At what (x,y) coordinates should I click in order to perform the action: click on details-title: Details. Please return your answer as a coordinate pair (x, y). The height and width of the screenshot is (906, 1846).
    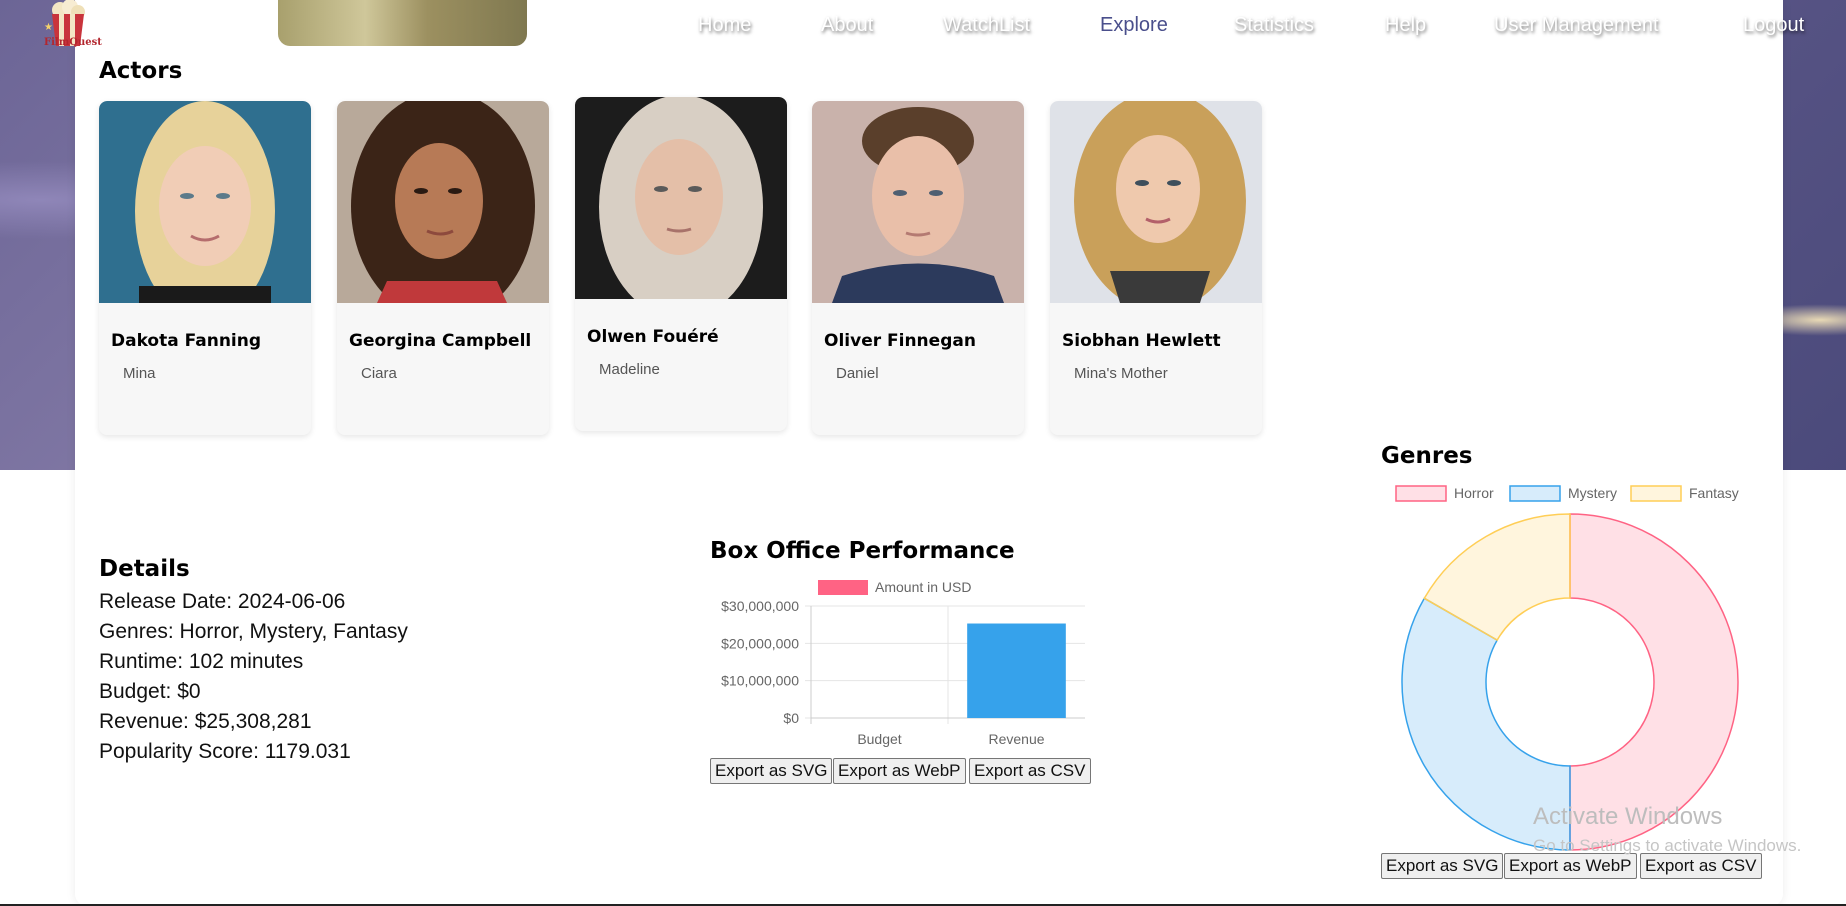
    Looking at the image, I should click on (144, 569).